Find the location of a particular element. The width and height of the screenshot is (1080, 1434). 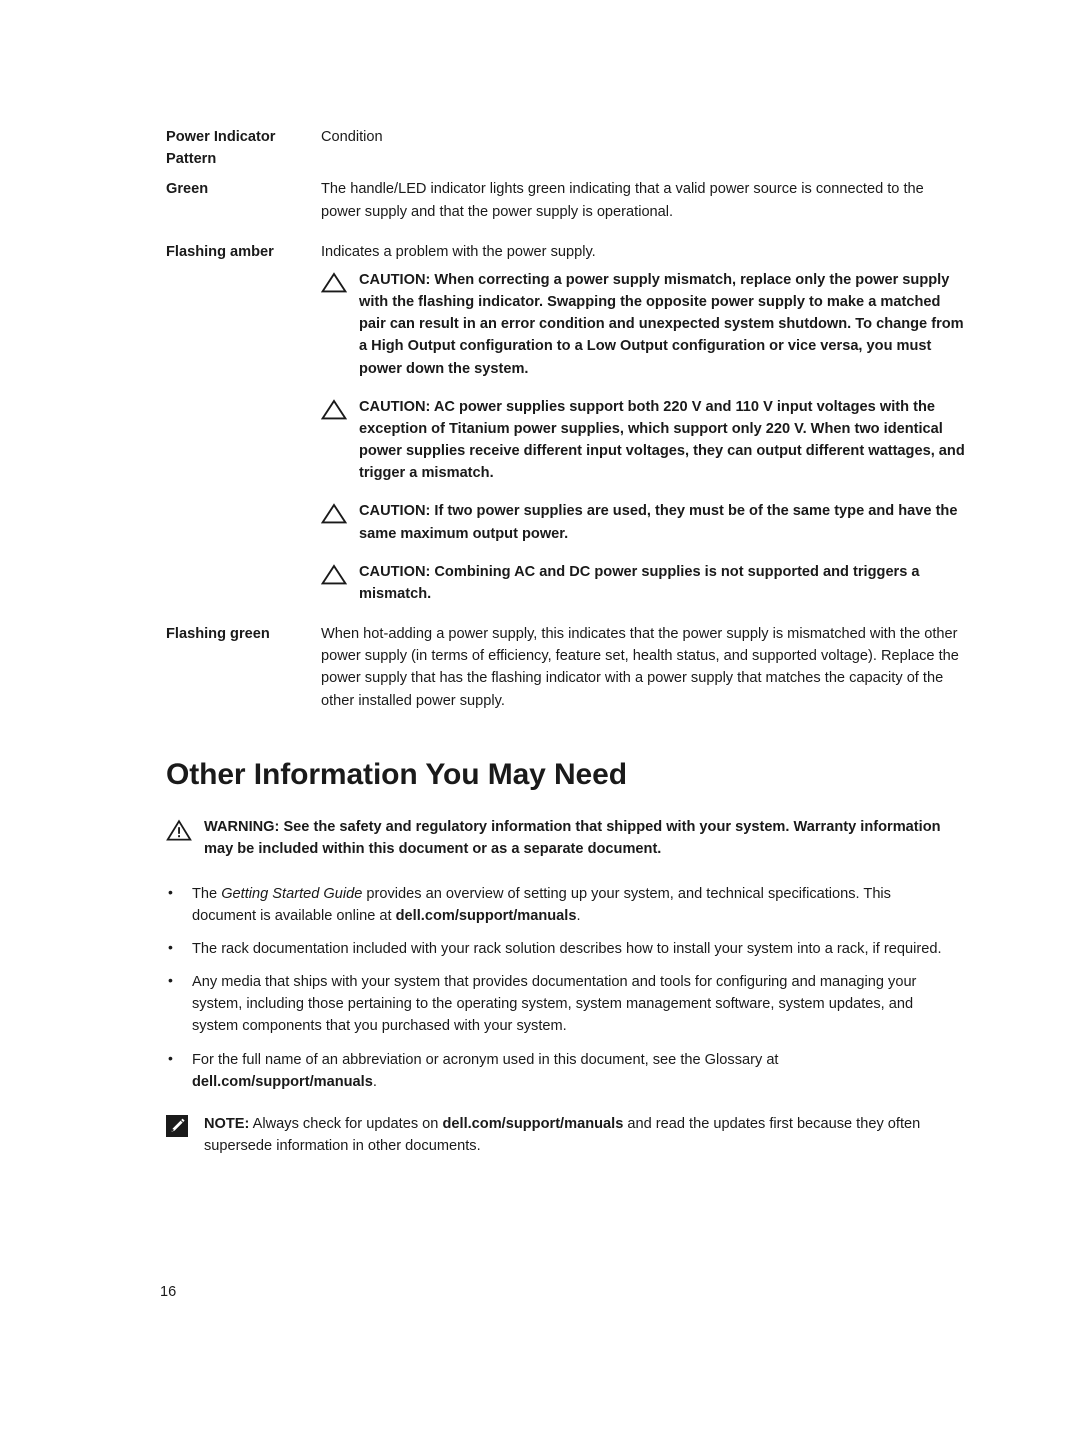

table-header-row: Power Indicator Pattern Condition is located at coordinates (566, 152).